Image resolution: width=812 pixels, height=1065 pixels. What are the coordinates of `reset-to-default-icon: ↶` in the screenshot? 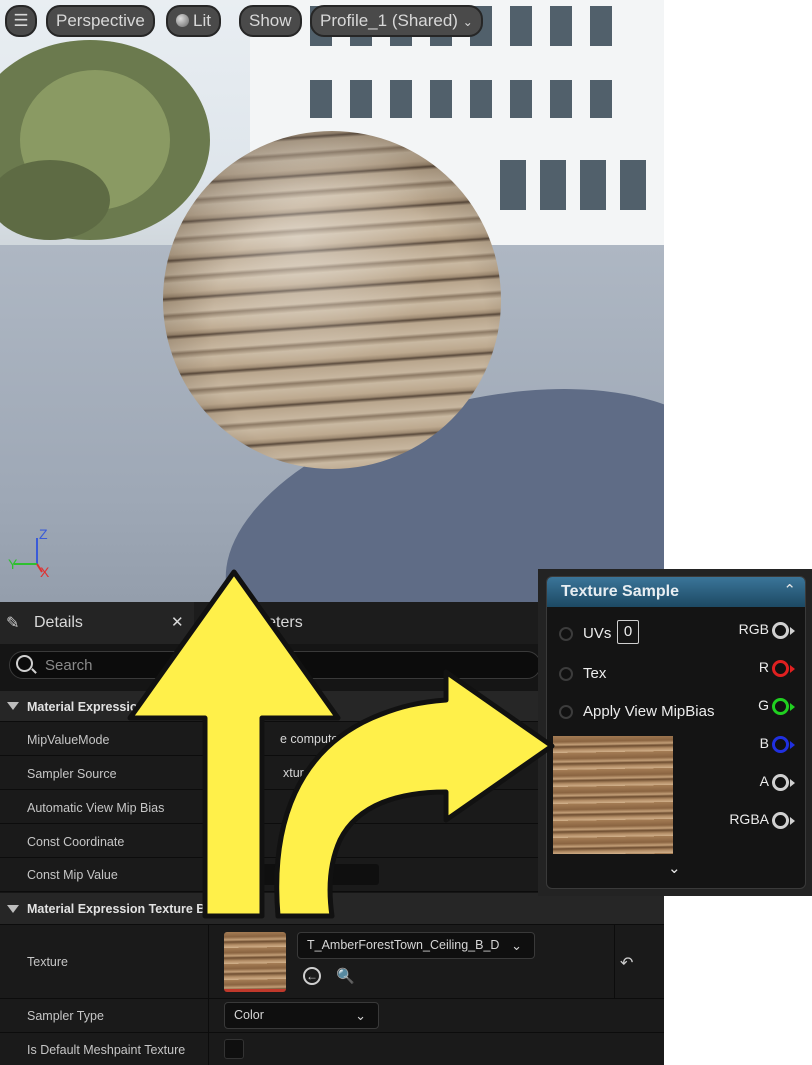 It's located at (626, 963).